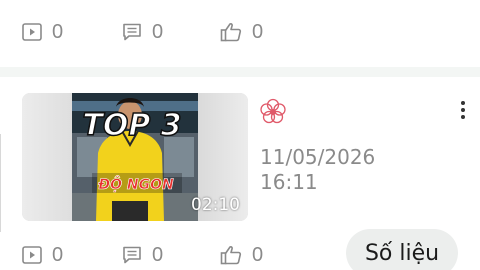 This screenshot has width=480, height=270. I want to click on likes-stat-bottom: 0, so click(241, 252).